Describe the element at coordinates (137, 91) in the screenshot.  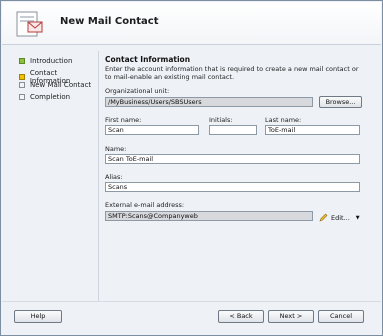
I see `org-unit-label: Organizational unit:` at that location.